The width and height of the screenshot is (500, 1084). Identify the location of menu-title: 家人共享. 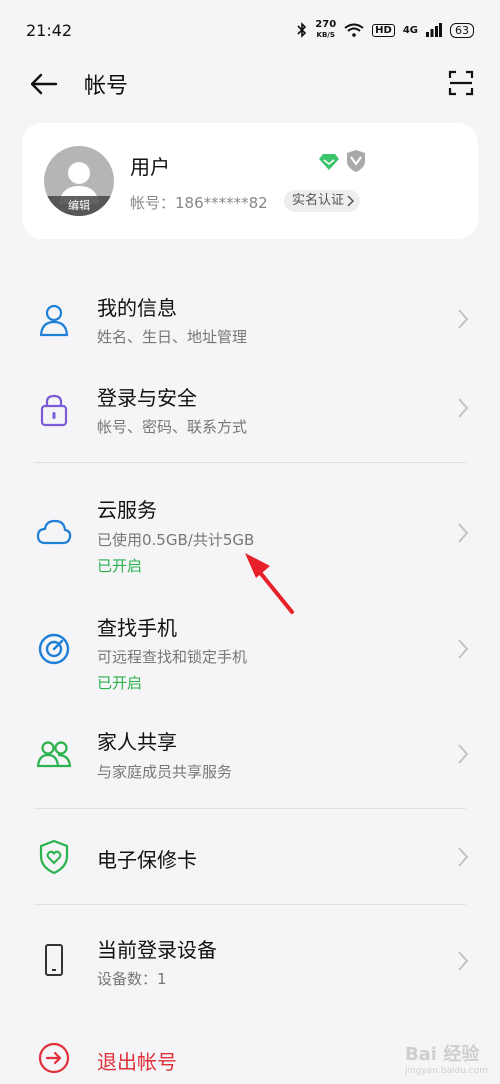
(137, 742).